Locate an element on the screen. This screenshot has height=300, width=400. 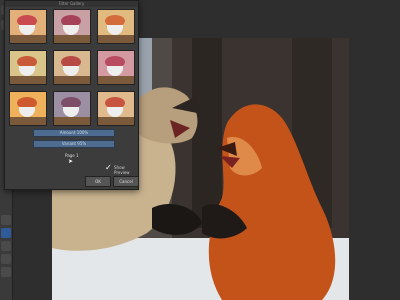
brush-tool-icon is located at coordinates (6, 220).